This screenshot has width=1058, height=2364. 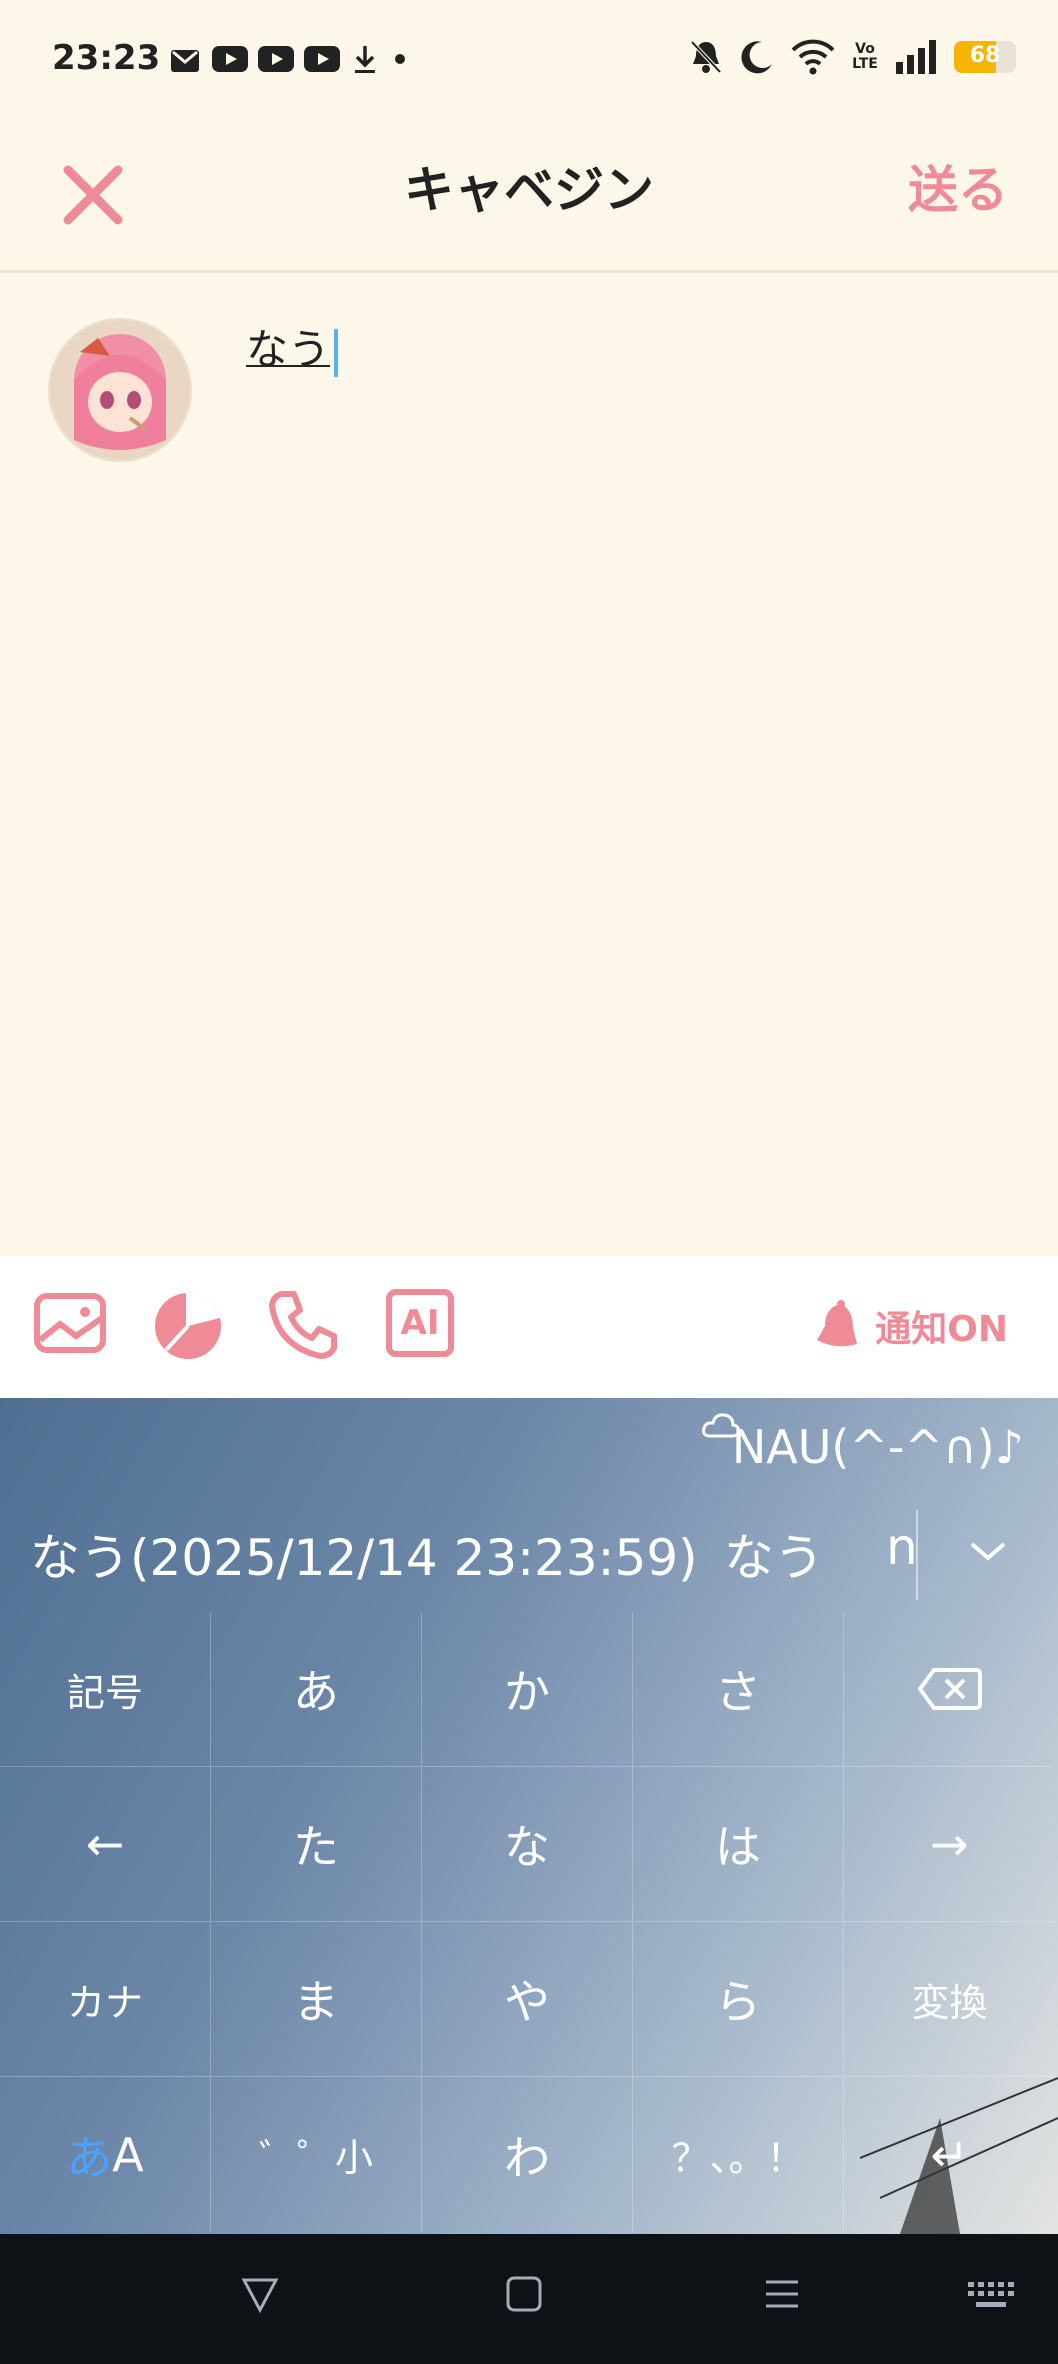 I want to click on key-cursor-right: →, so click(x=949, y=1844).